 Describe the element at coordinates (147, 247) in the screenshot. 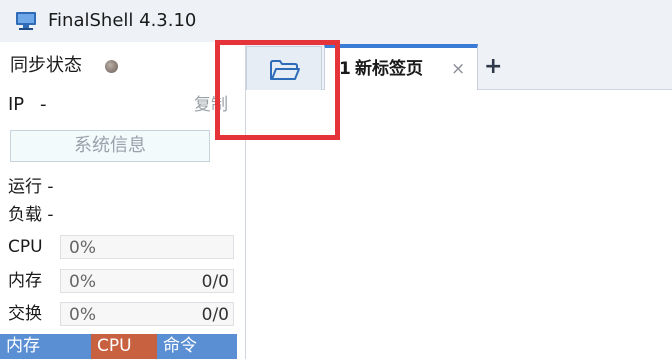

I see `cpu-meter: 0%` at that location.